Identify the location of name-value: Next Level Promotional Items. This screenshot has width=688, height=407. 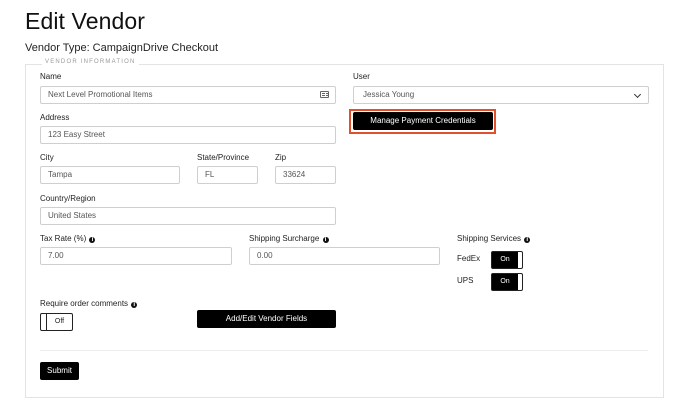
(100, 94).